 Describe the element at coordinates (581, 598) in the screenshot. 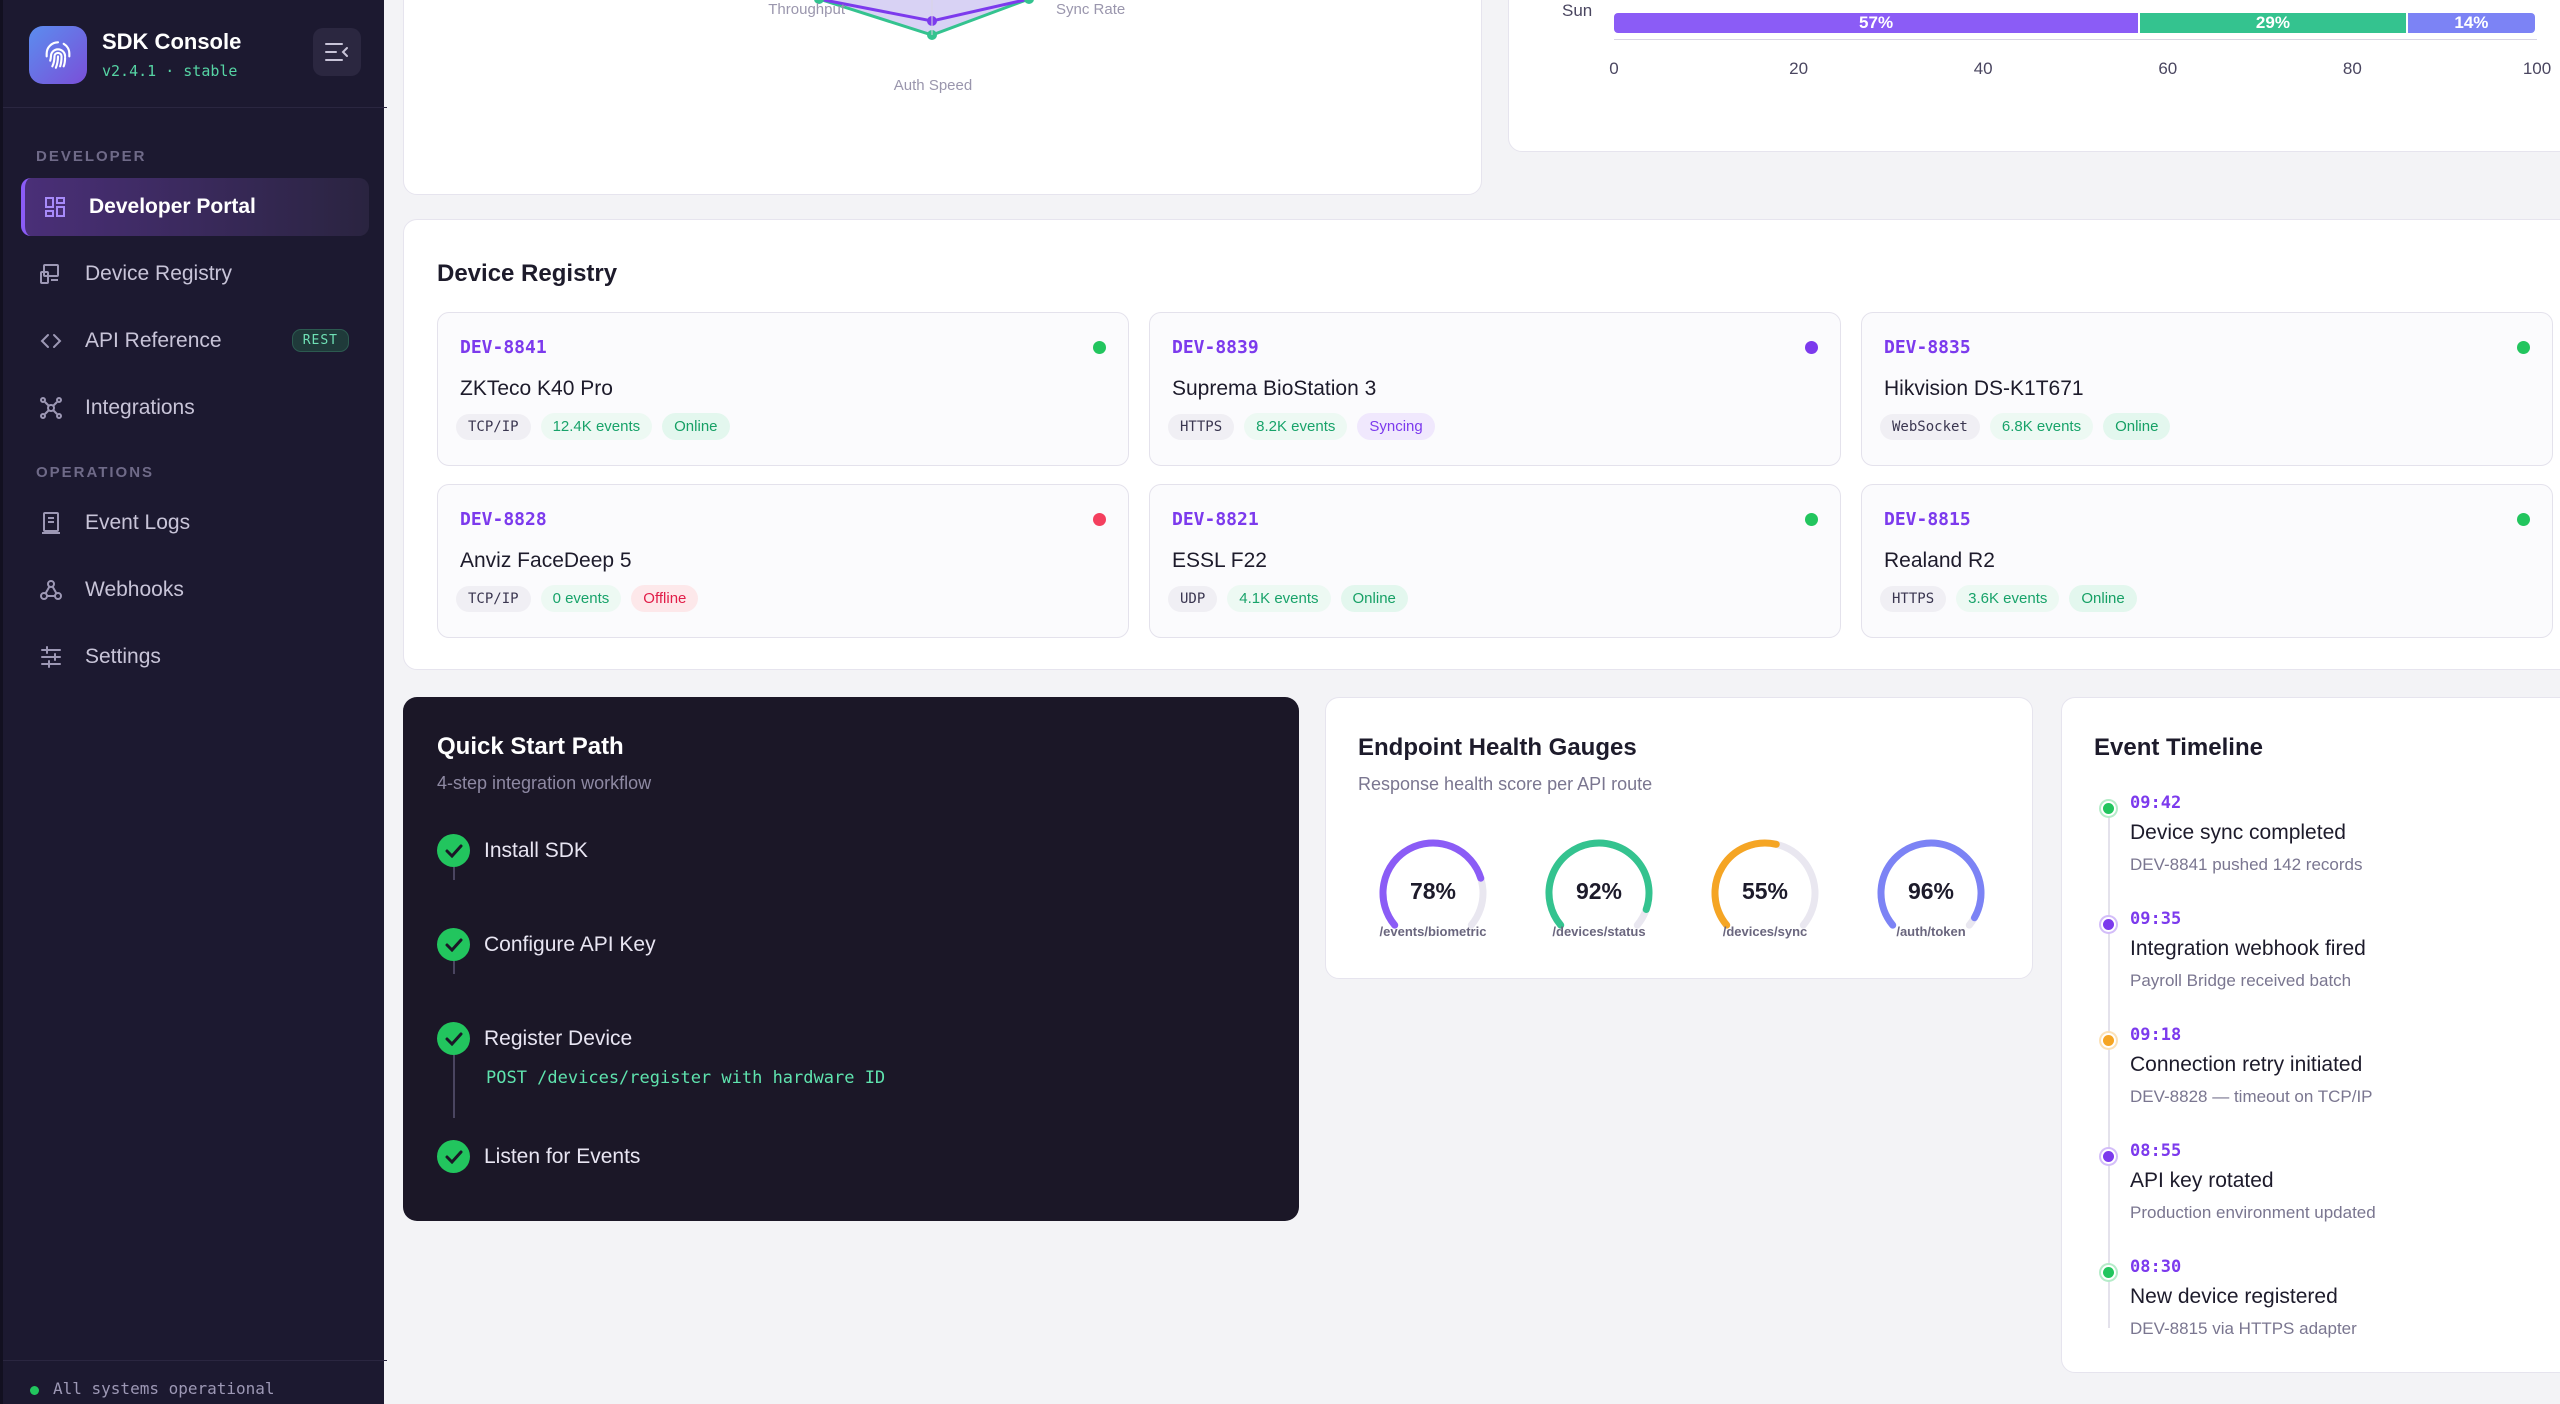

I see `events-tag: 0 events` at that location.